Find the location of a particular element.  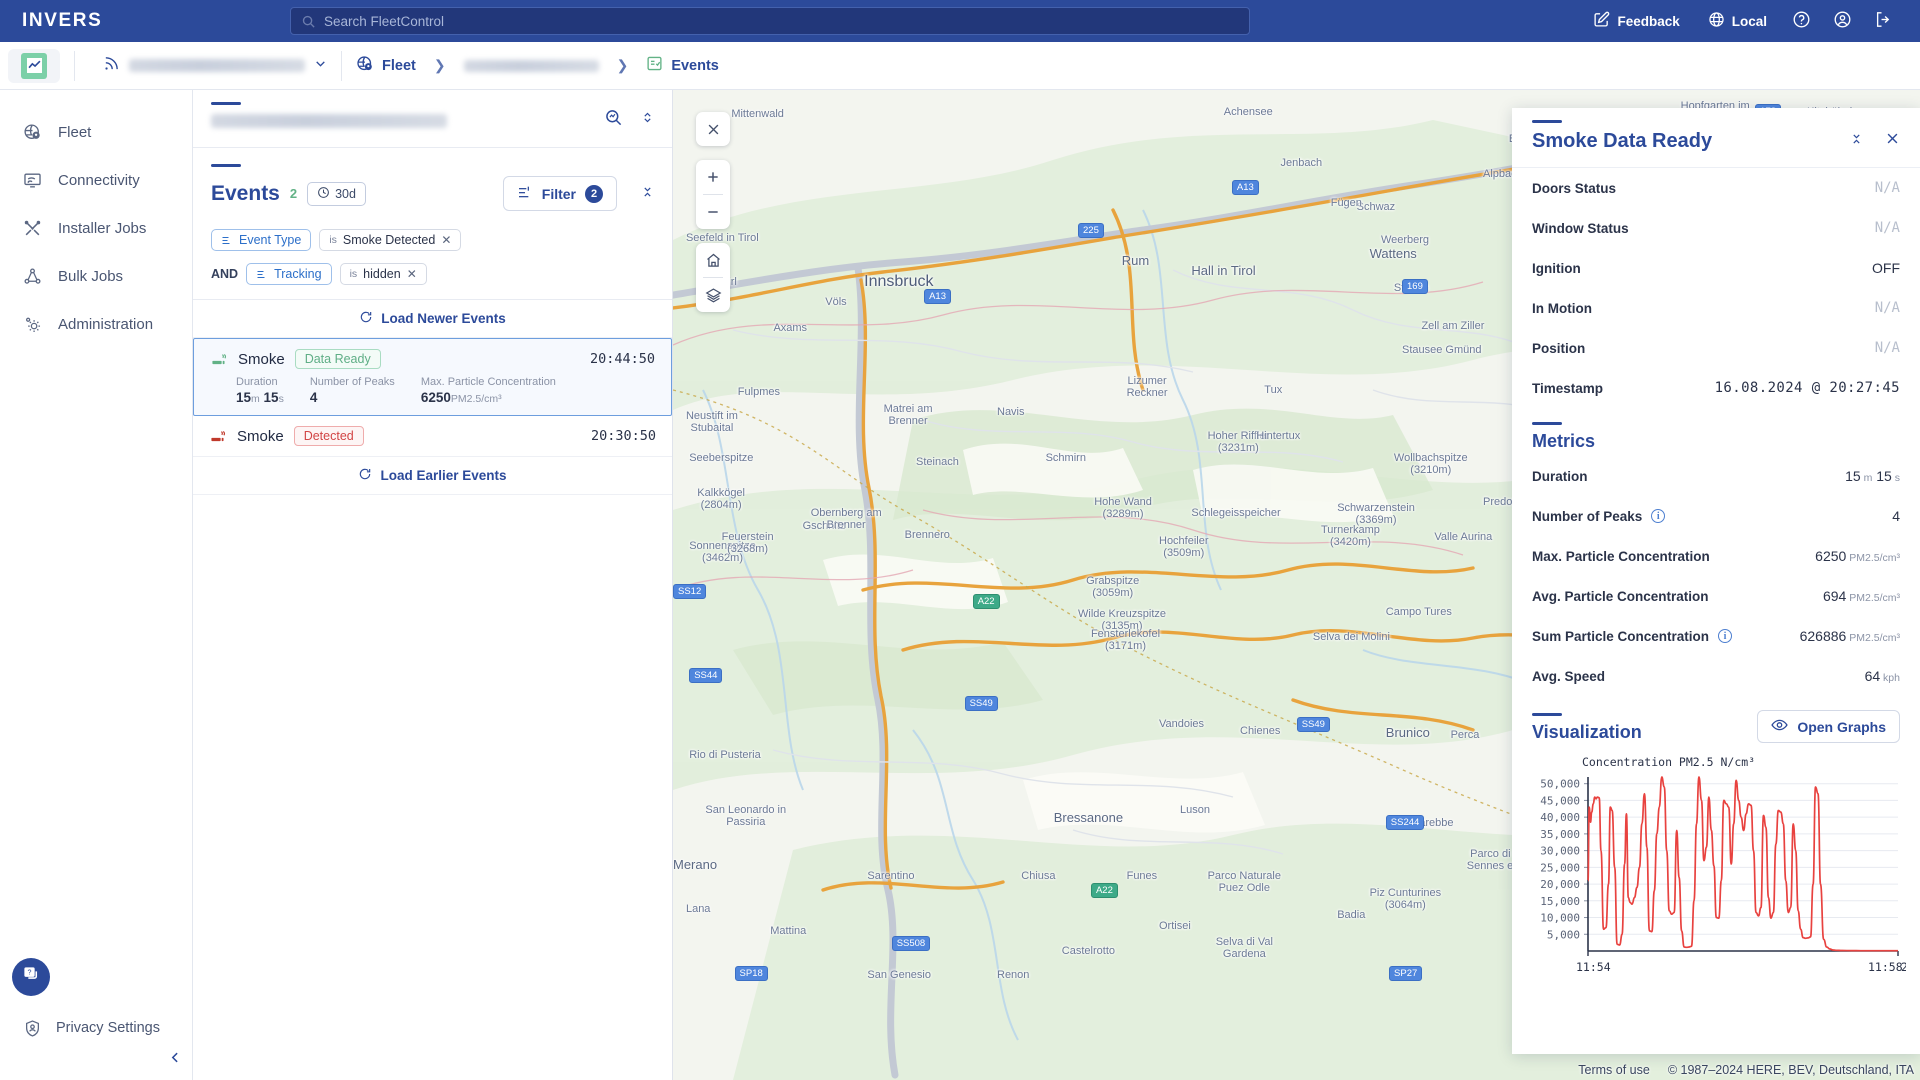

locale-label: Local is located at coordinates (1749, 21).